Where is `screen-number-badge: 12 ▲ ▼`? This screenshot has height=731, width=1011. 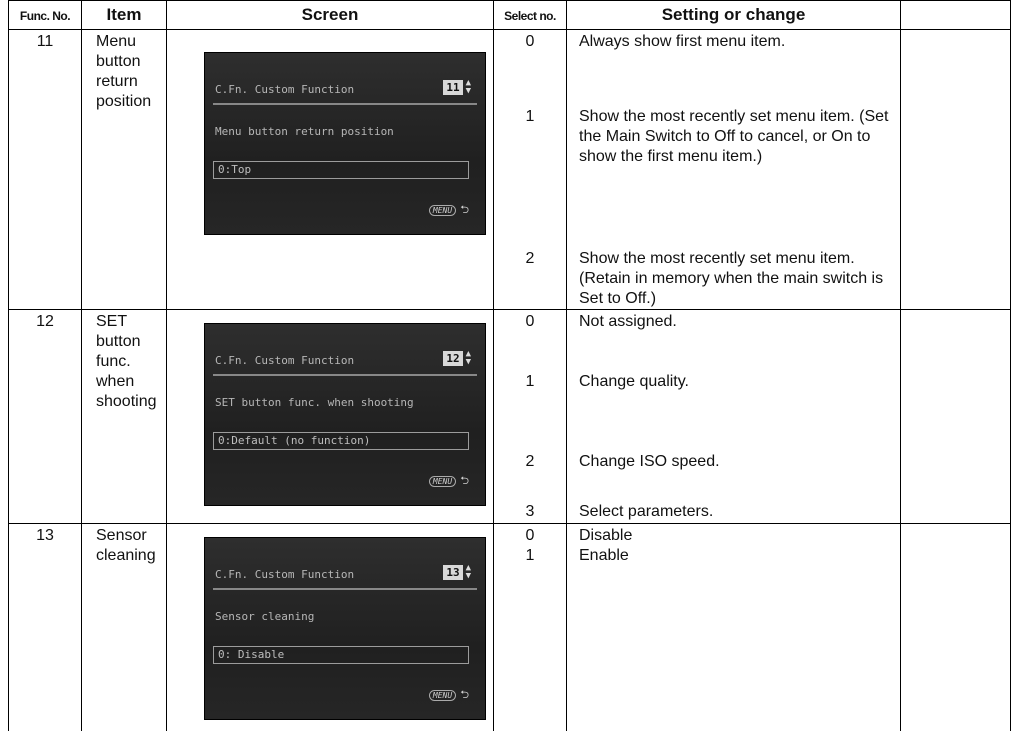
screen-number-badge: 12 ▲ ▼ is located at coordinates (457, 358).